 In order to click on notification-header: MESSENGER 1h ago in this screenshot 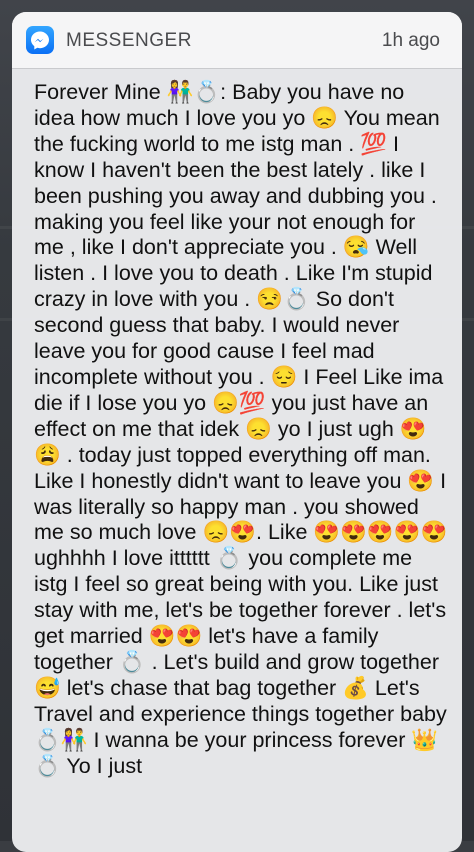, I will do `click(237, 40)`.